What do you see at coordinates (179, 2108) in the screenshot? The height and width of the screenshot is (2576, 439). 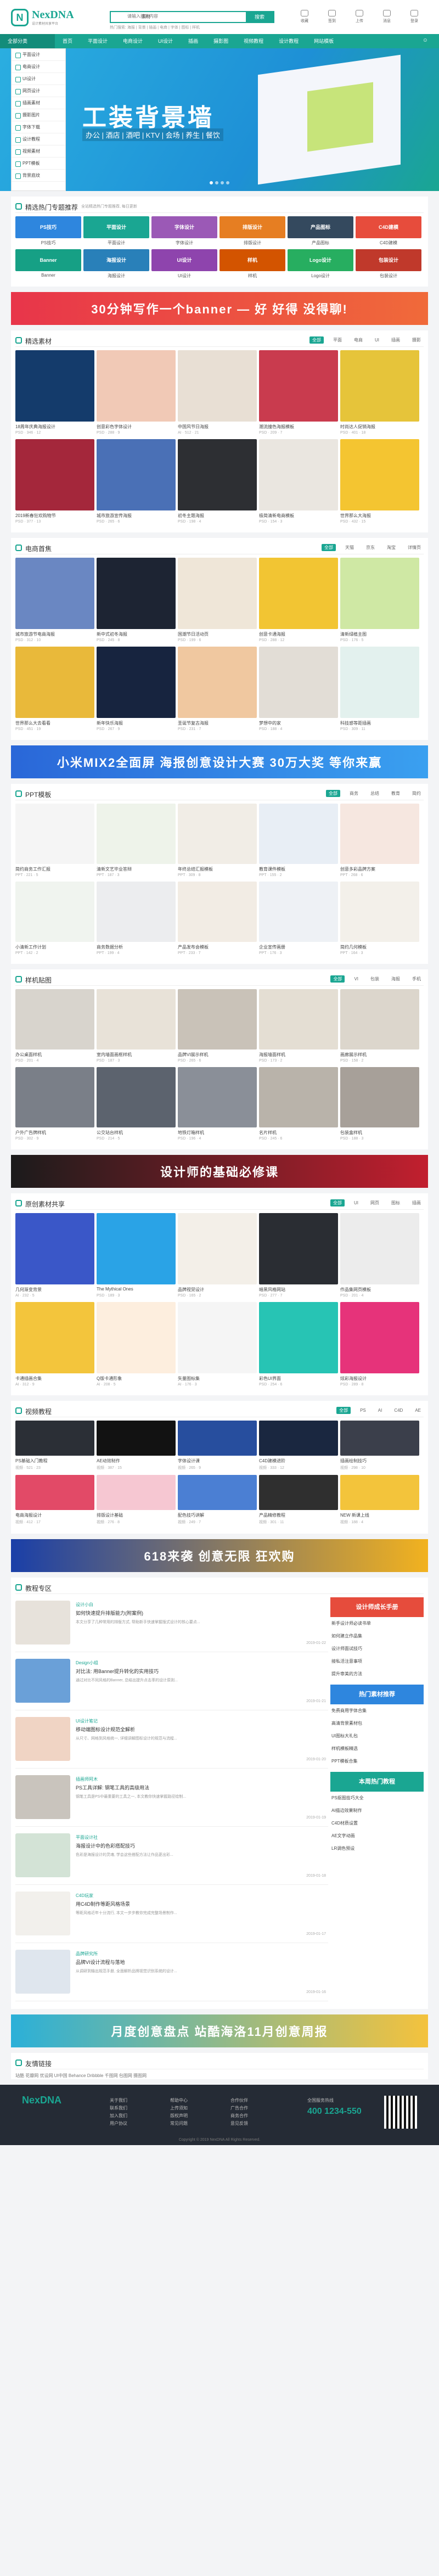 I see `footer-link: 上传须知` at bounding box center [179, 2108].